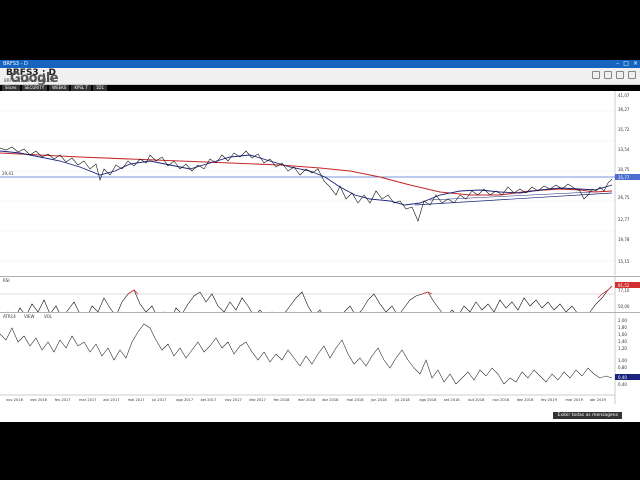  What do you see at coordinates (29, 80) in the screenshot?
I see `quote-info: BRFS3 12,48 ↓0,04 1954` at bounding box center [29, 80].